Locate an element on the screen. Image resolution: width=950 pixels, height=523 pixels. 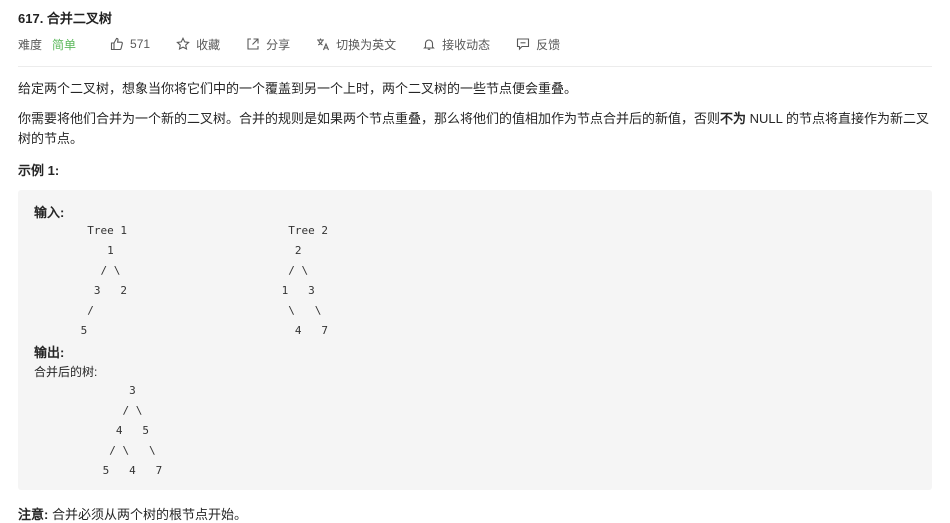
merged-tree: 3 / \ 4 5 / \ \ 5 4 7 is located at coordinates (132, 430).